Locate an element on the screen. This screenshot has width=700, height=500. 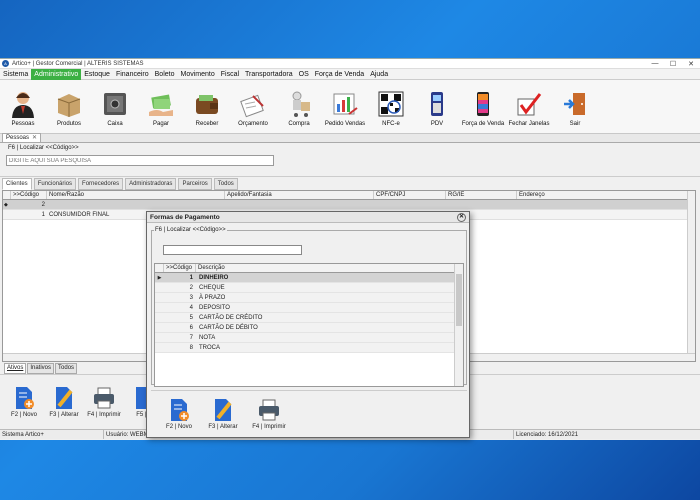
money-hands-icon is located at coordinates (161, 105).